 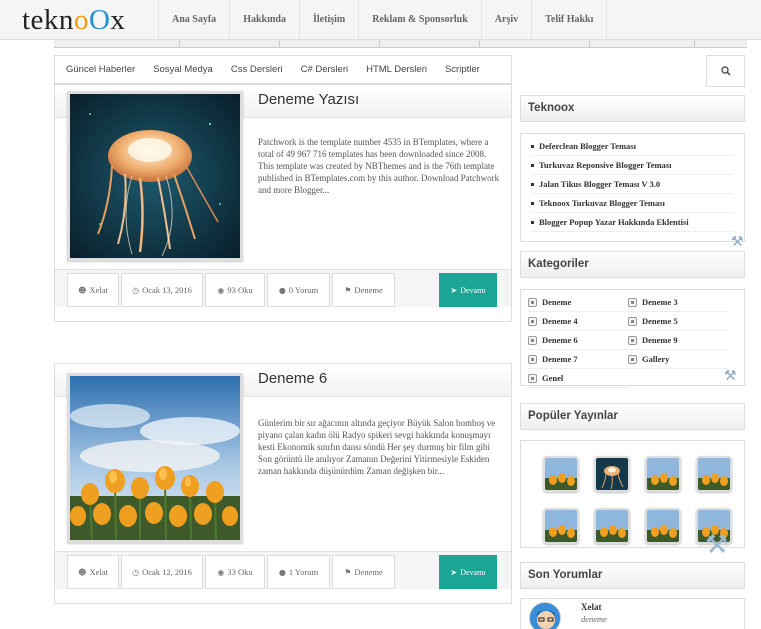 I want to click on tab-current-news: Güncel Haberler, so click(x=99, y=69).